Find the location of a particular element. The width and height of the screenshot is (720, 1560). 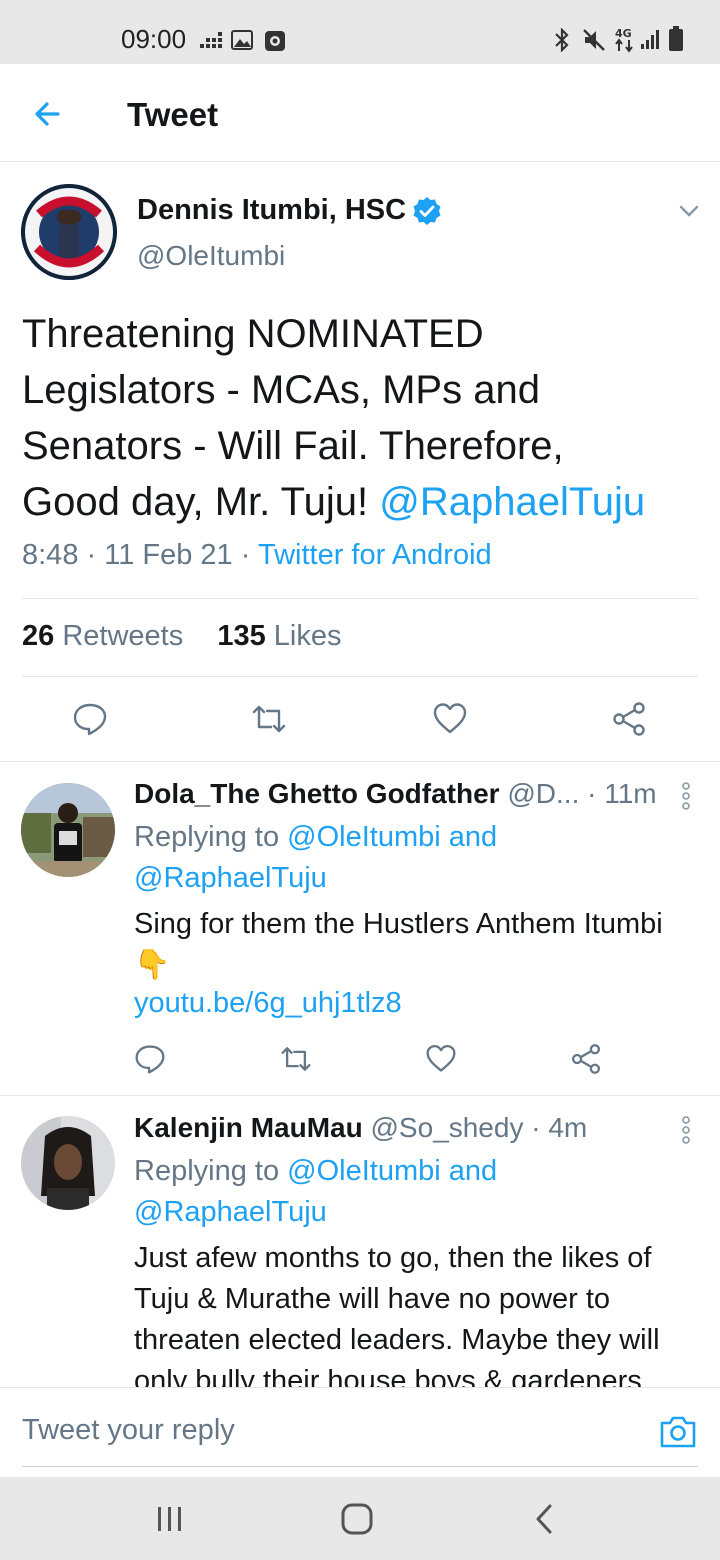

reply-link: youtu.be/6g_uhj1tlz8 is located at coordinates (268, 1003).